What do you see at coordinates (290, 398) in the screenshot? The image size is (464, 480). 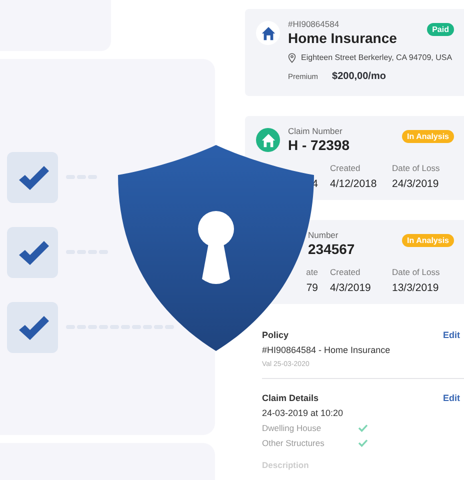 I see `section-heading: Claim Details` at bounding box center [290, 398].